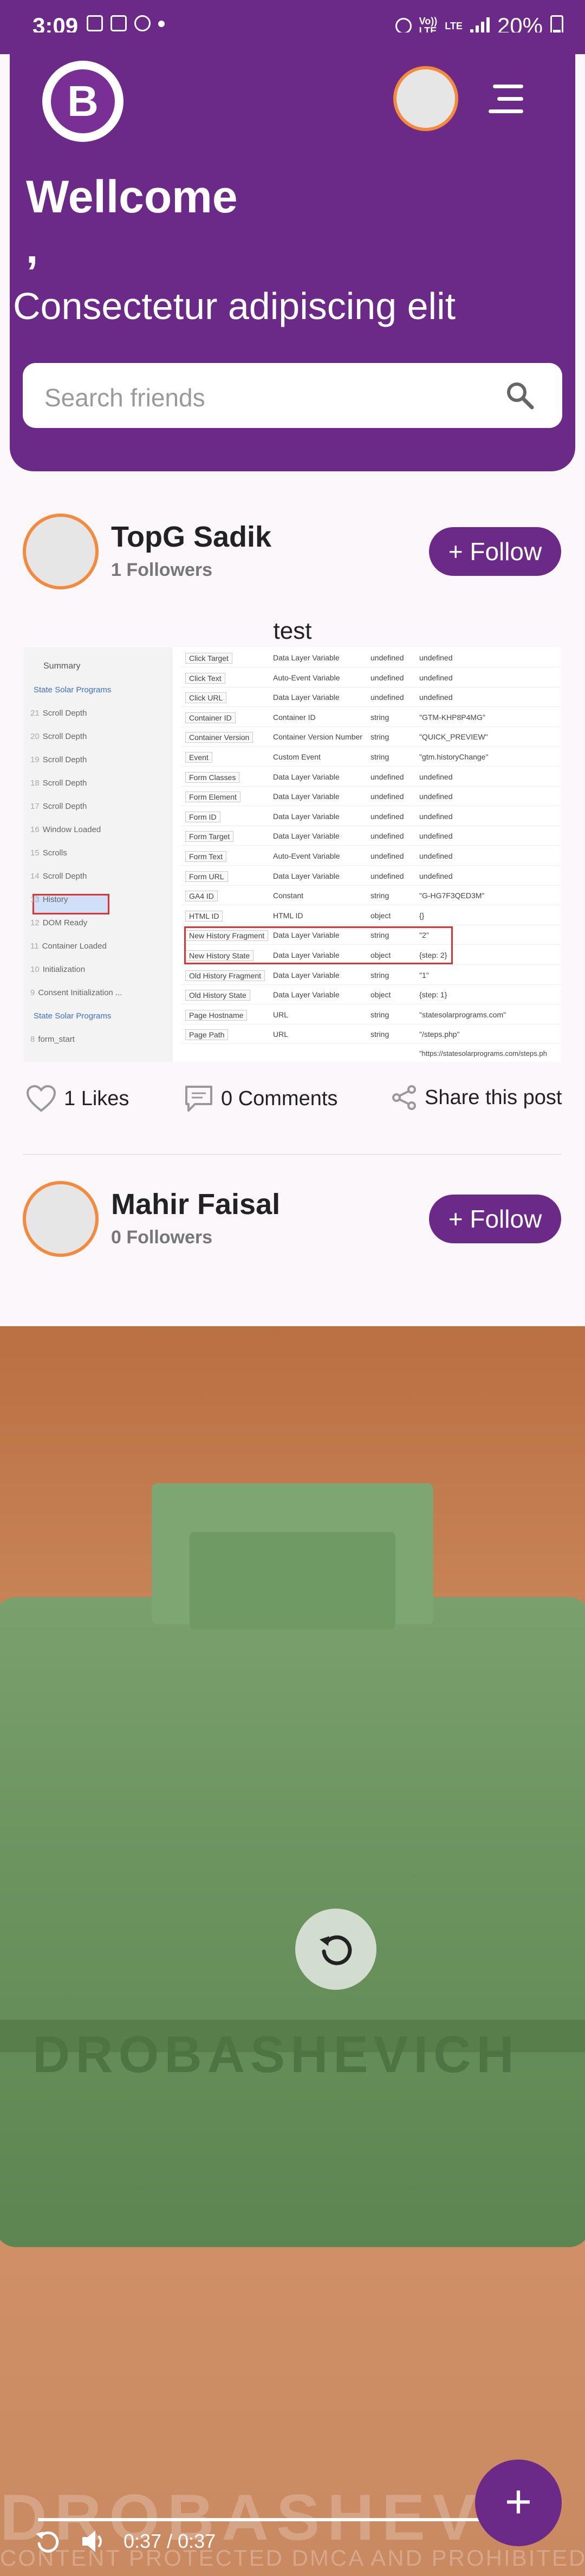 The height and width of the screenshot is (2576, 585). What do you see at coordinates (433, 995) in the screenshot?
I see `gtm-table-cell: {step: 1}` at bounding box center [433, 995].